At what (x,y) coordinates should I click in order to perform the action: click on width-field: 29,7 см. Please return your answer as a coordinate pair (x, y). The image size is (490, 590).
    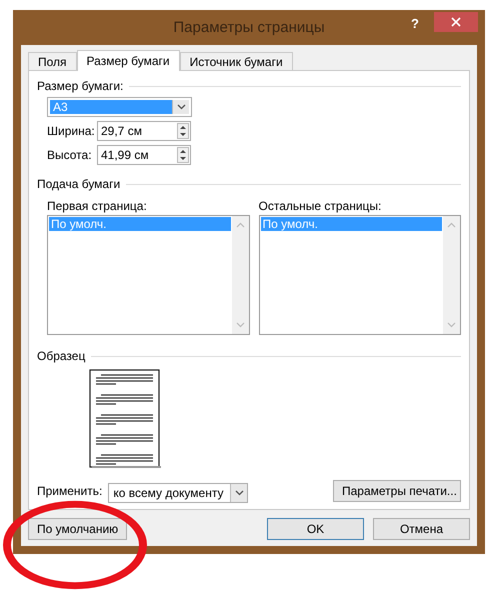
    Looking at the image, I should click on (144, 131).